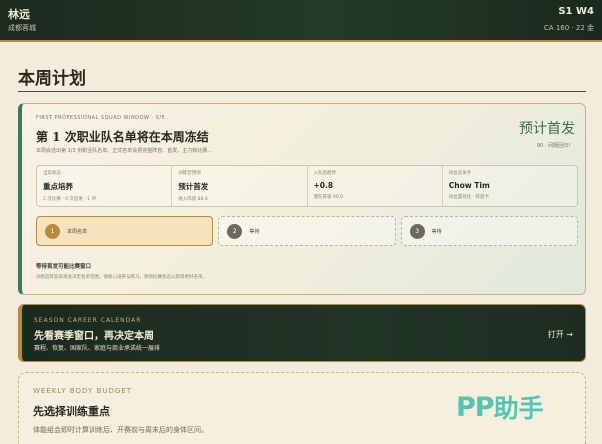 Image resolution: width=602 pixels, height=444 pixels. Describe the element at coordinates (554, 146) in the screenshot. I see `prediction-note: 90 · 间隔回归！` at that location.